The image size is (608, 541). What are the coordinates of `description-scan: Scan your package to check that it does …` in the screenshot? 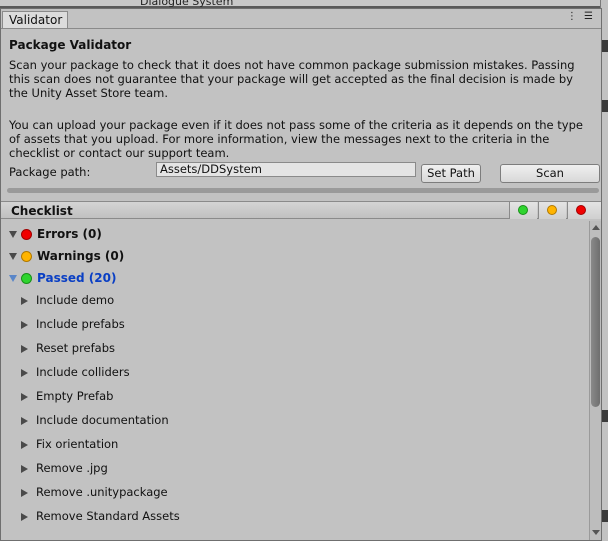 It's located at (292, 79).